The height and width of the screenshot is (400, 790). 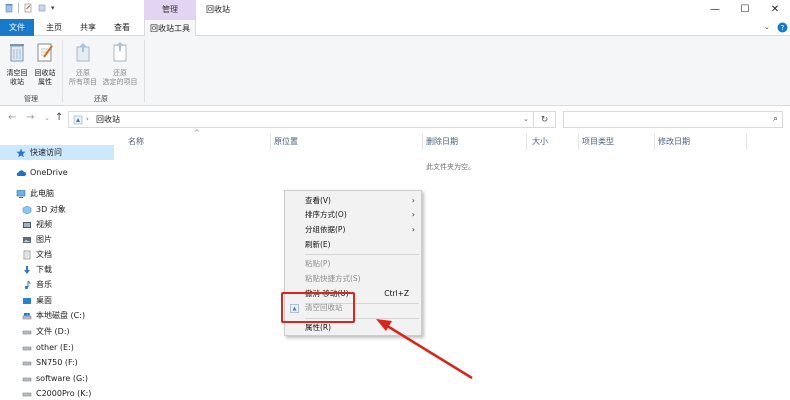 What do you see at coordinates (35, 193) in the screenshot?
I see `sidebar-item-this-pc: 此电脑` at bounding box center [35, 193].